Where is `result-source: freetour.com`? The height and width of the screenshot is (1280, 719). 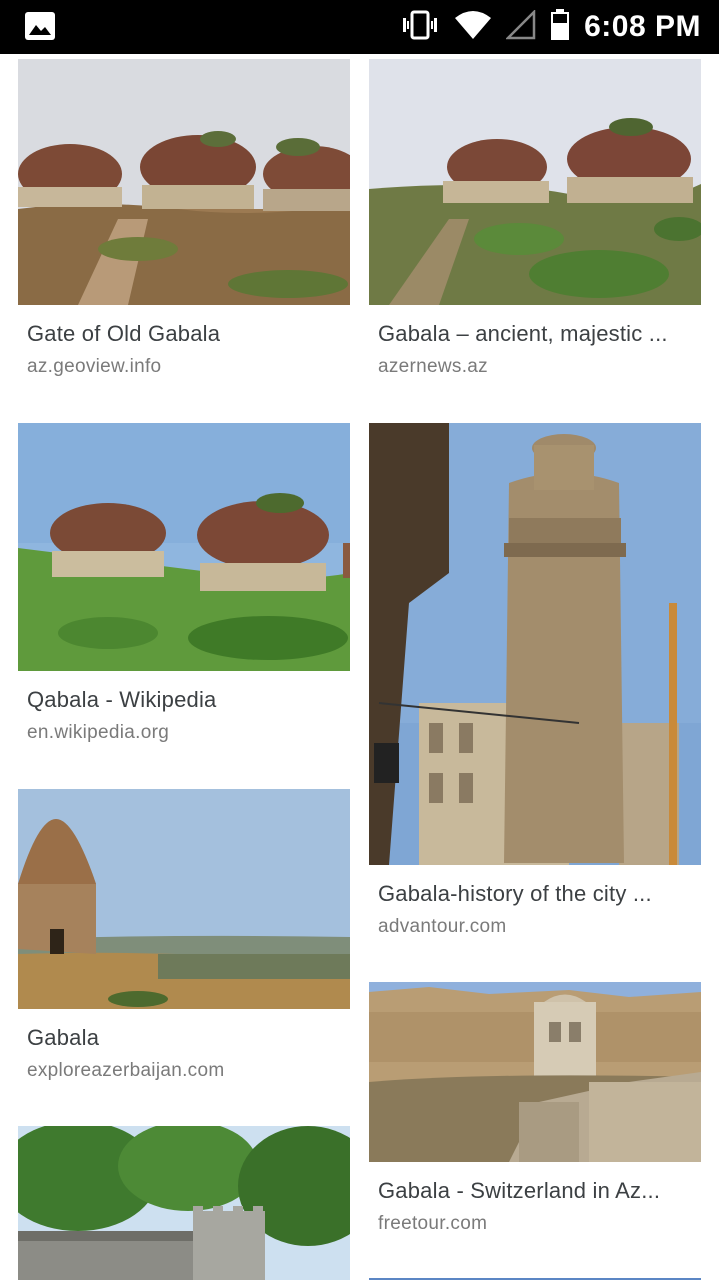
result-source: freetour.com is located at coordinates (433, 1223).